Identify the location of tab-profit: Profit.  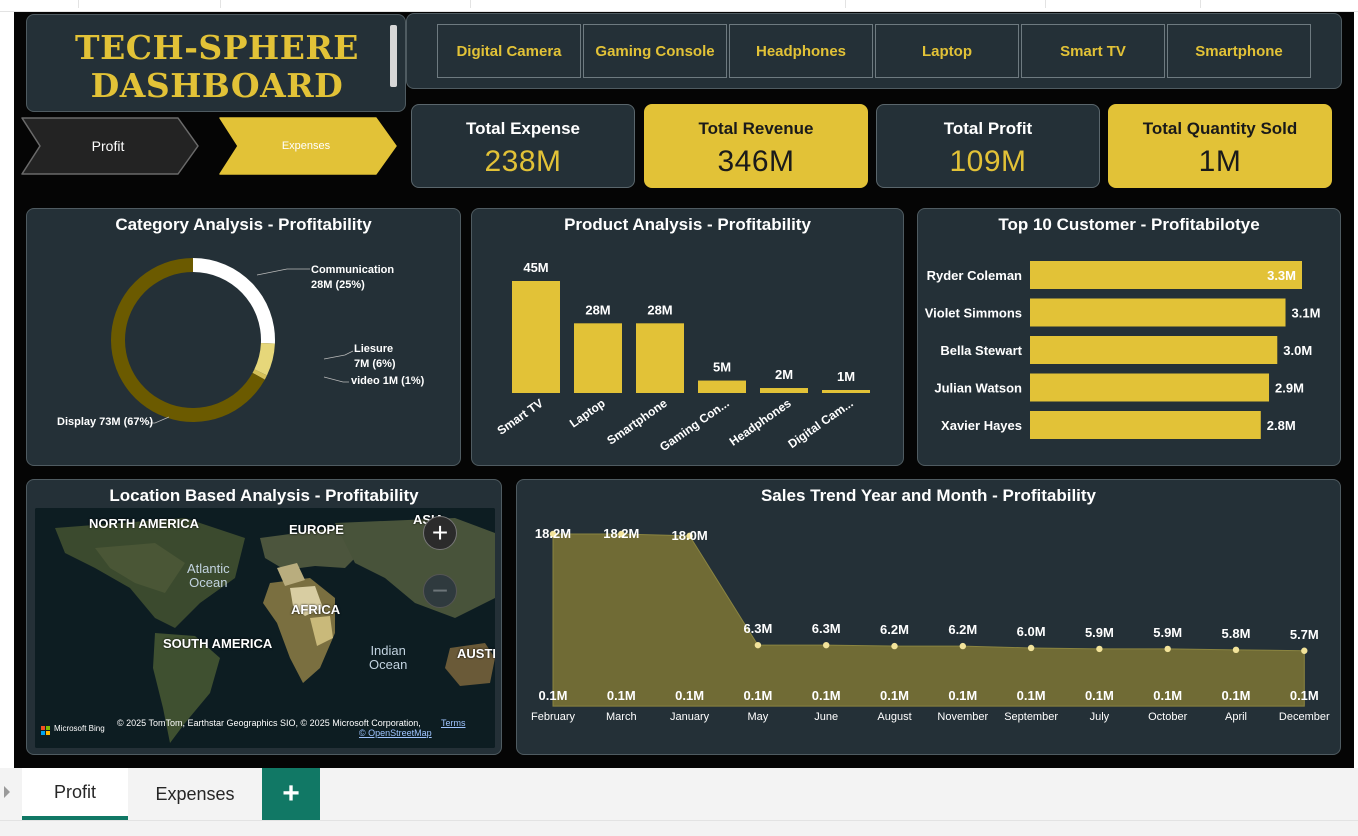
(75, 794).